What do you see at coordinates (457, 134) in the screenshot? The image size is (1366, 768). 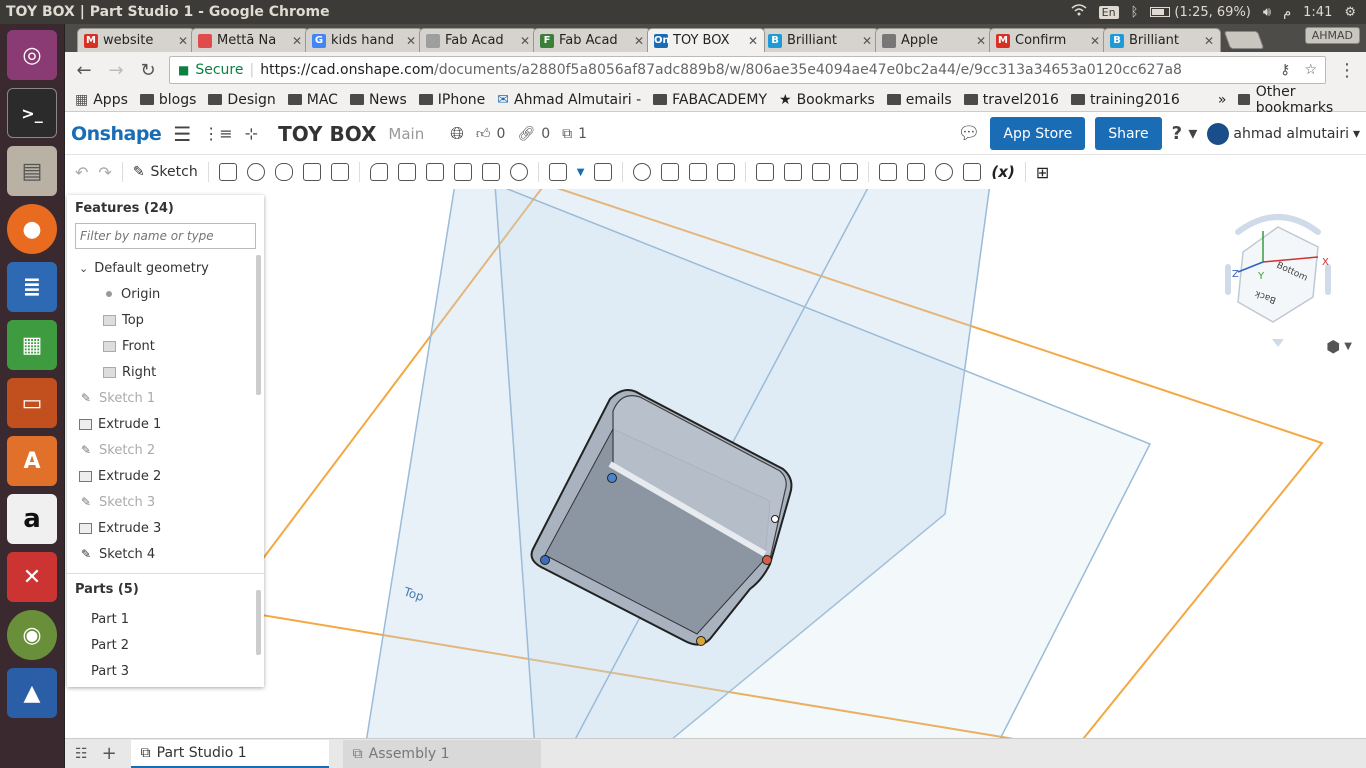 I see `globe-icon: 🌐︎` at bounding box center [457, 134].